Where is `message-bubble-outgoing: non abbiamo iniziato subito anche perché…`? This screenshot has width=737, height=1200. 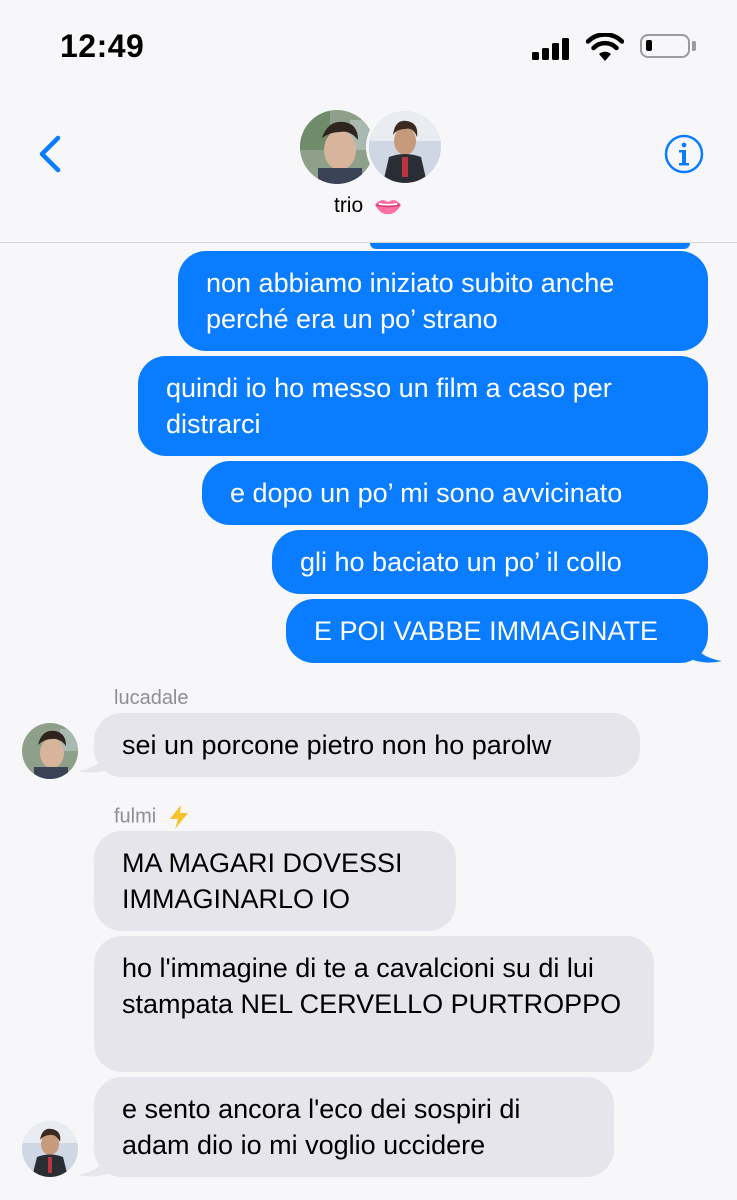
message-bubble-outgoing: non abbiamo iniziato subito anche perché… is located at coordinates (443, 301).